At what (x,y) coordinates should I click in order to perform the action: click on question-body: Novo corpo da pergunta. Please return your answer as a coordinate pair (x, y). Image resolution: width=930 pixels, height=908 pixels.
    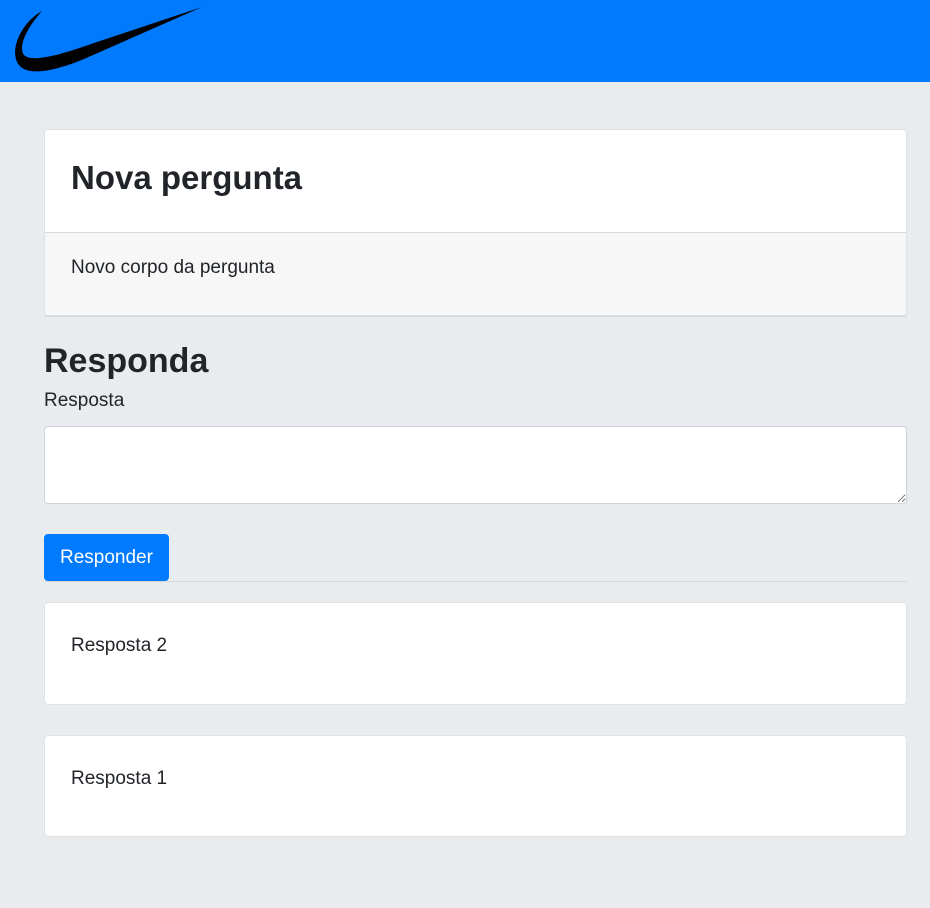
    Looking at the image, I should click on (475, 274).